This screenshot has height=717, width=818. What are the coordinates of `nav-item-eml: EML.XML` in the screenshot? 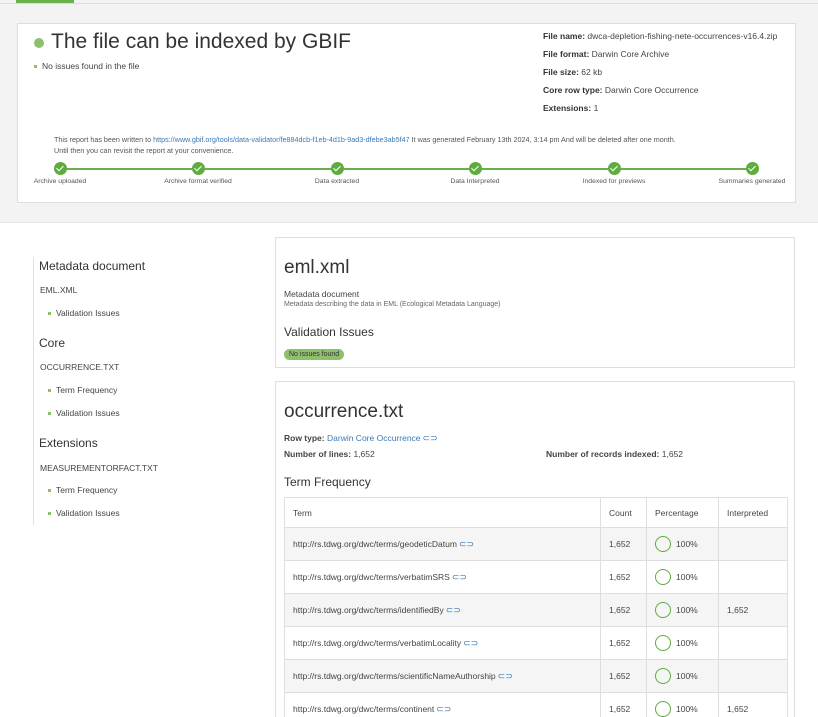 It's located at (58, 290).